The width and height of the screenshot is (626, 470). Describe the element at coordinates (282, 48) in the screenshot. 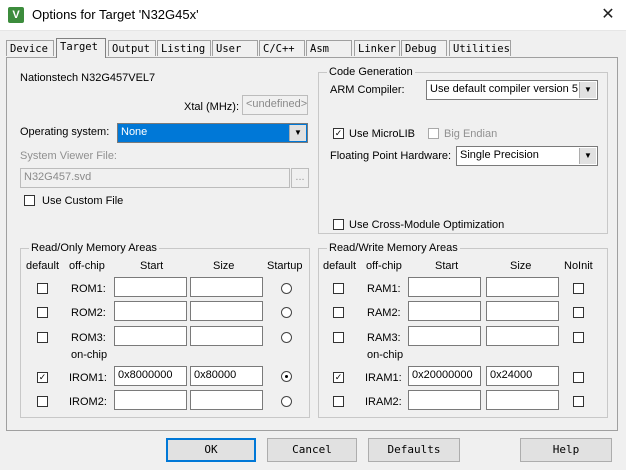

I see `tab-c-cpp: C/C++` at that location.